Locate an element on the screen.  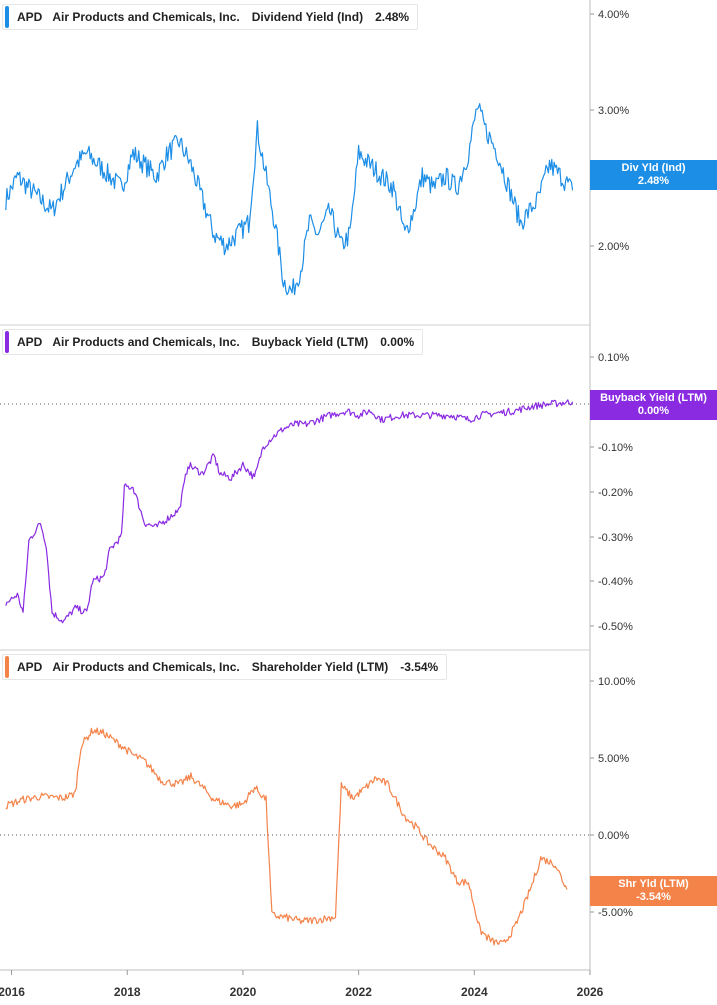
legend-metric: Buyback Yield (LTM) is located at coordinates (310, 342).